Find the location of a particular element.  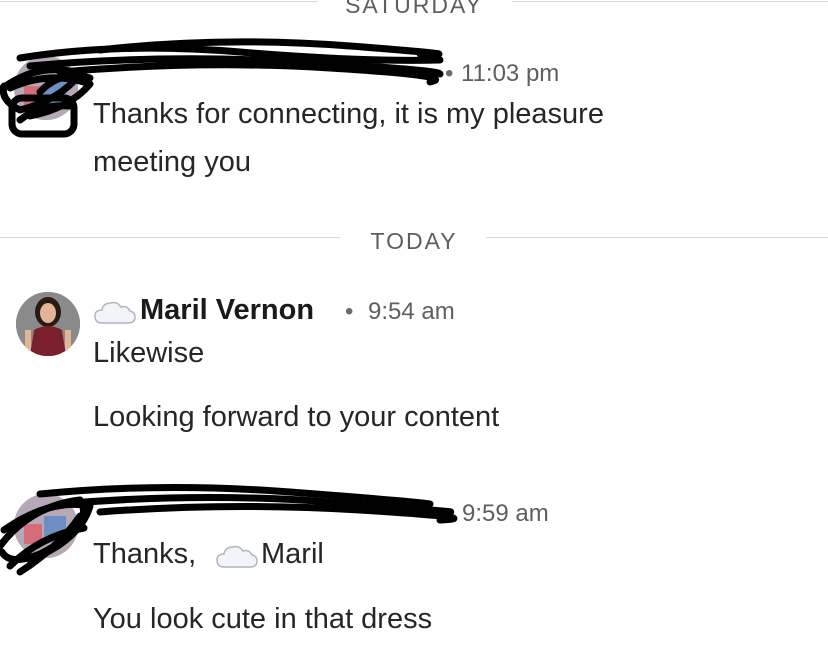

message-time: 11:03 pm is located at coordinates (510, 73).